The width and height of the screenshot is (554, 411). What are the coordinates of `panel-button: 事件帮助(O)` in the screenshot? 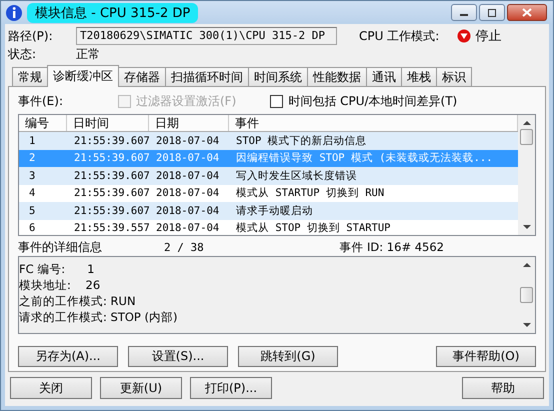 It's located at (486, 356).